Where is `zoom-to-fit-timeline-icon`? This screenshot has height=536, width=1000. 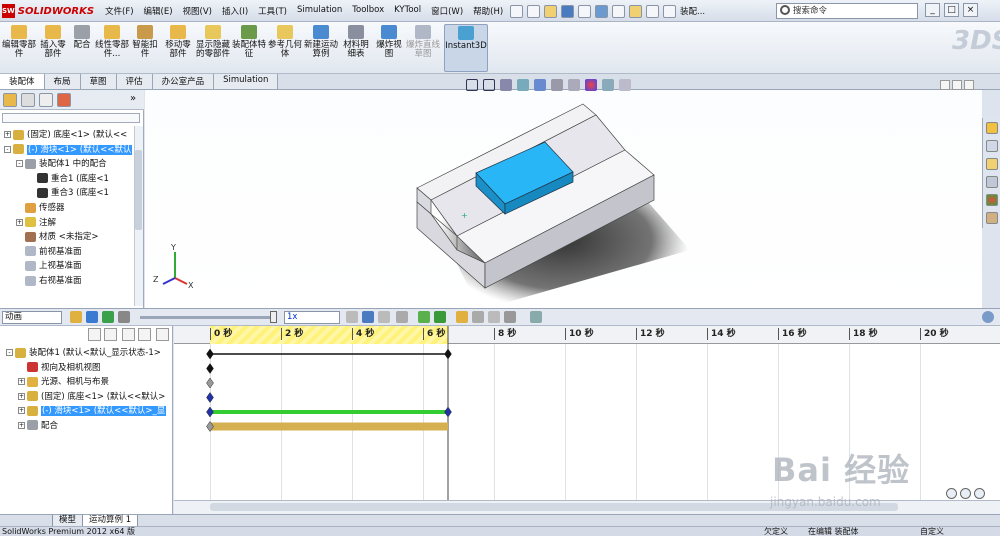
zoom-to-fit-timeline-icon is located at coordinates (979, 493).